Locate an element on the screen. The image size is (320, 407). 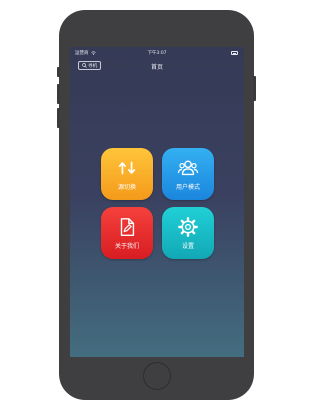
power-button is located at coordinates (254, 88).